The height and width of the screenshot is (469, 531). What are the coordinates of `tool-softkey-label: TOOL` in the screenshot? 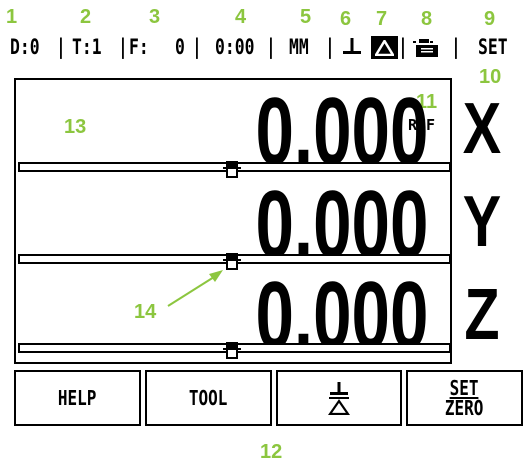 It's located at (208, 398).